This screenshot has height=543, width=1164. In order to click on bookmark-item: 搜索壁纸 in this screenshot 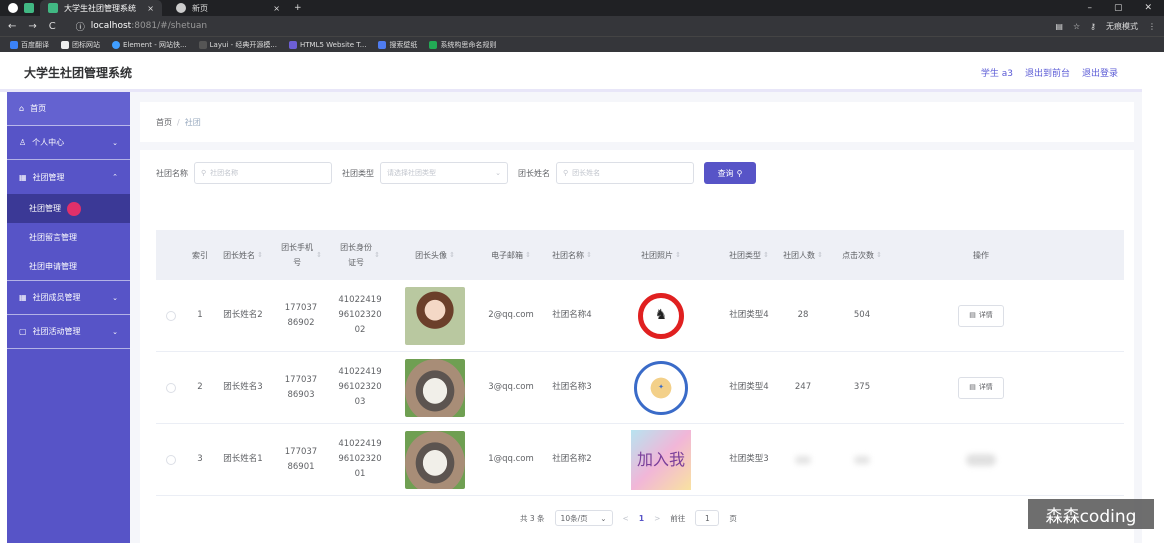, I will do `click(397, 45)`.